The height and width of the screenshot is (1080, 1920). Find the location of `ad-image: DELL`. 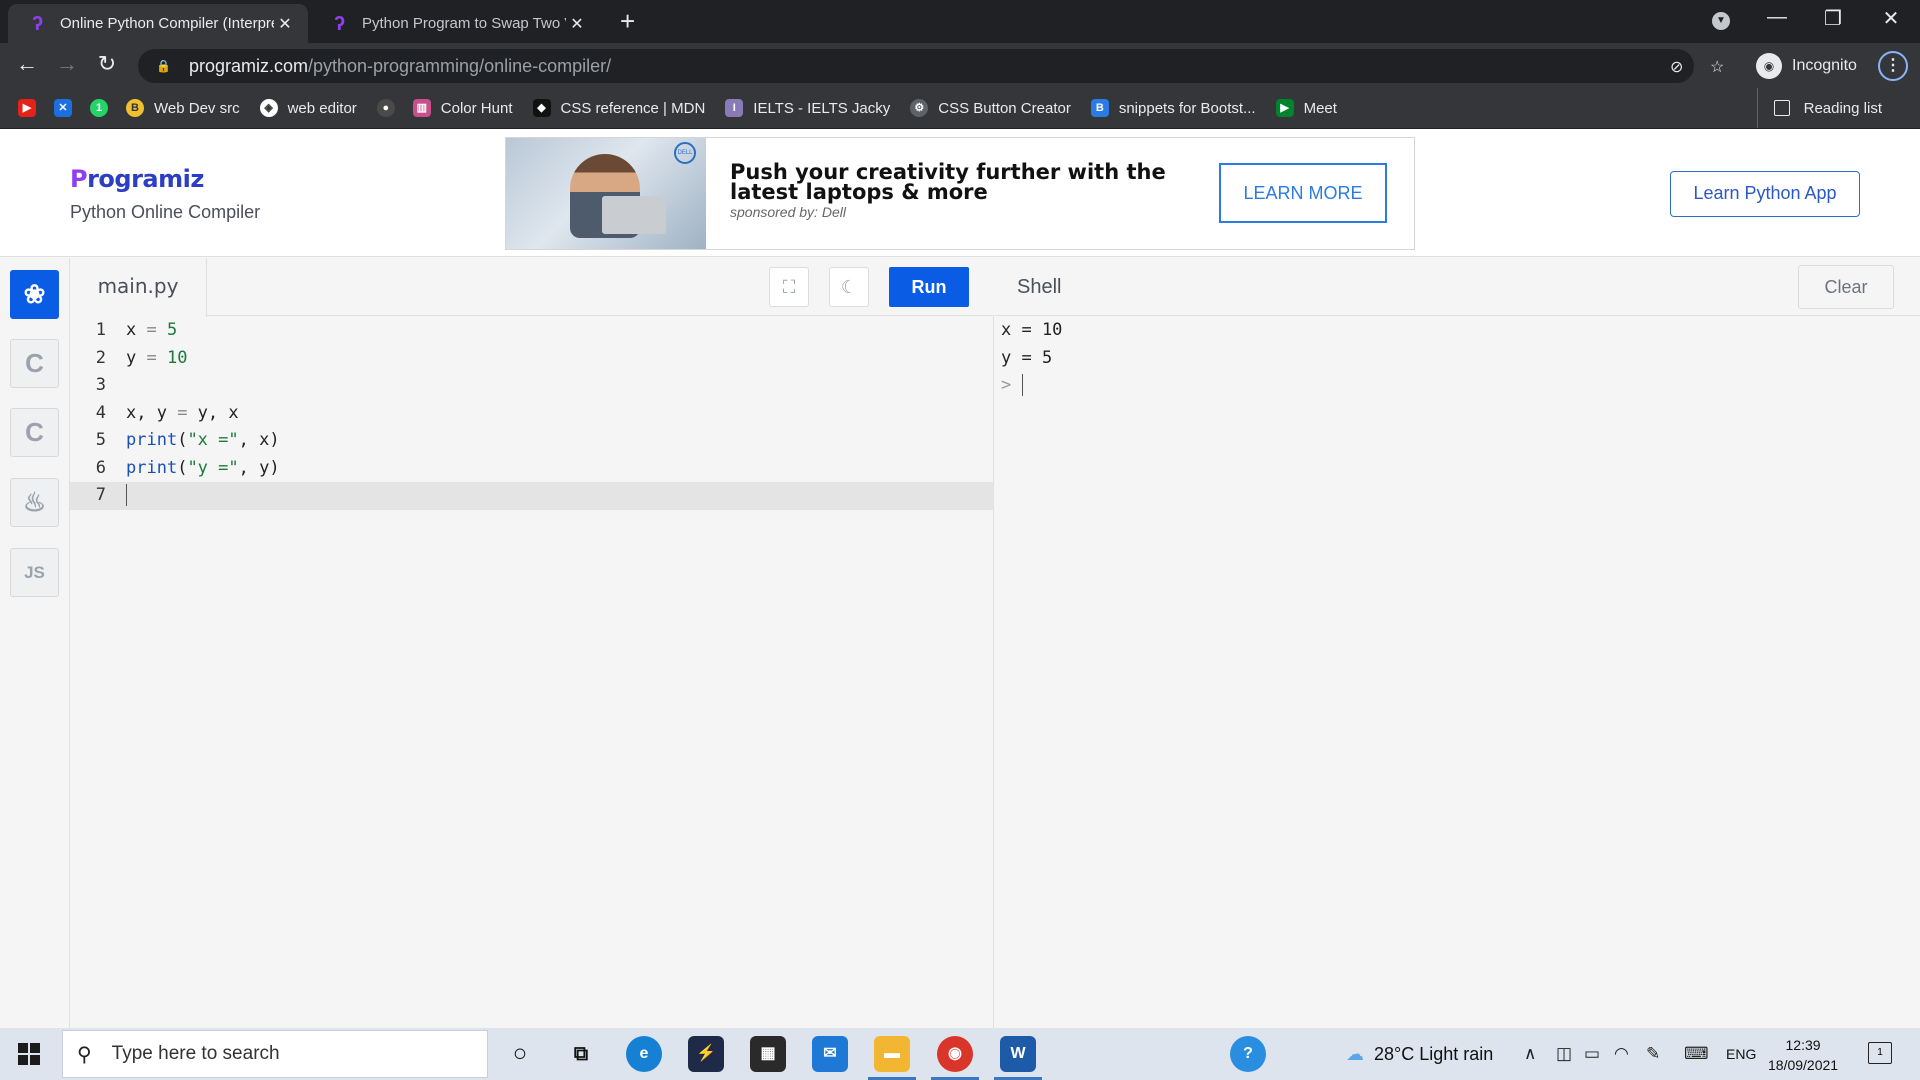

ad-image: DELL is located at coordinates (606, 193).